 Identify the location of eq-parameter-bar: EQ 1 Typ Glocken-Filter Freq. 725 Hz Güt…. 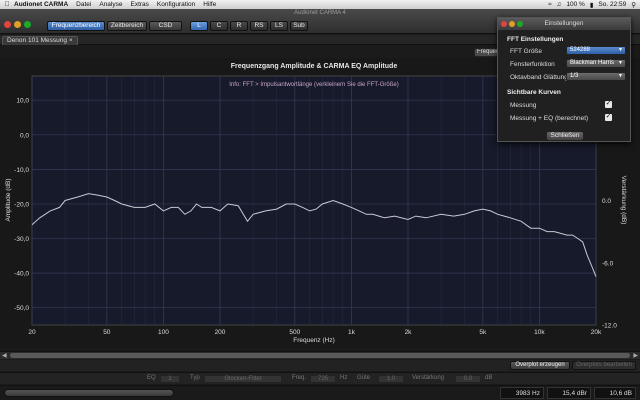
(320, 378).